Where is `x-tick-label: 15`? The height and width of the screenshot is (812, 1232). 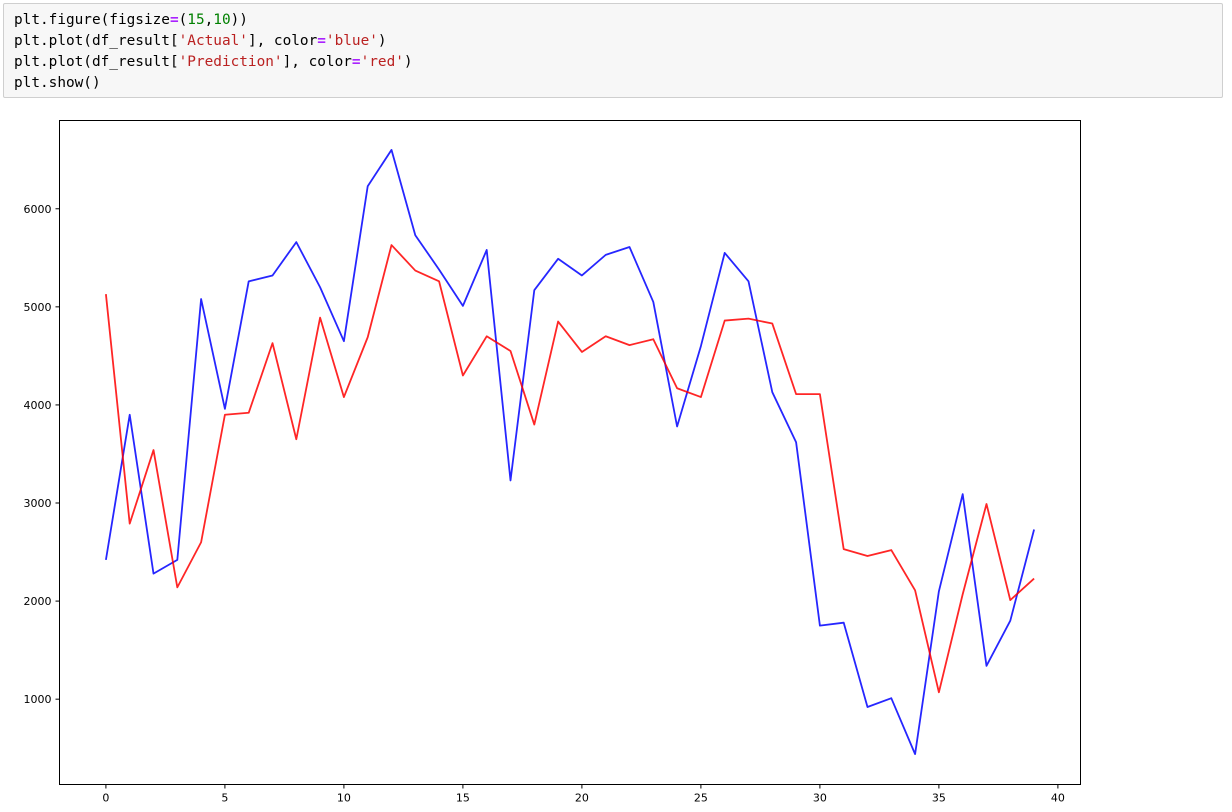 x-tick-label: 15 is located at coordinates (463, 798).